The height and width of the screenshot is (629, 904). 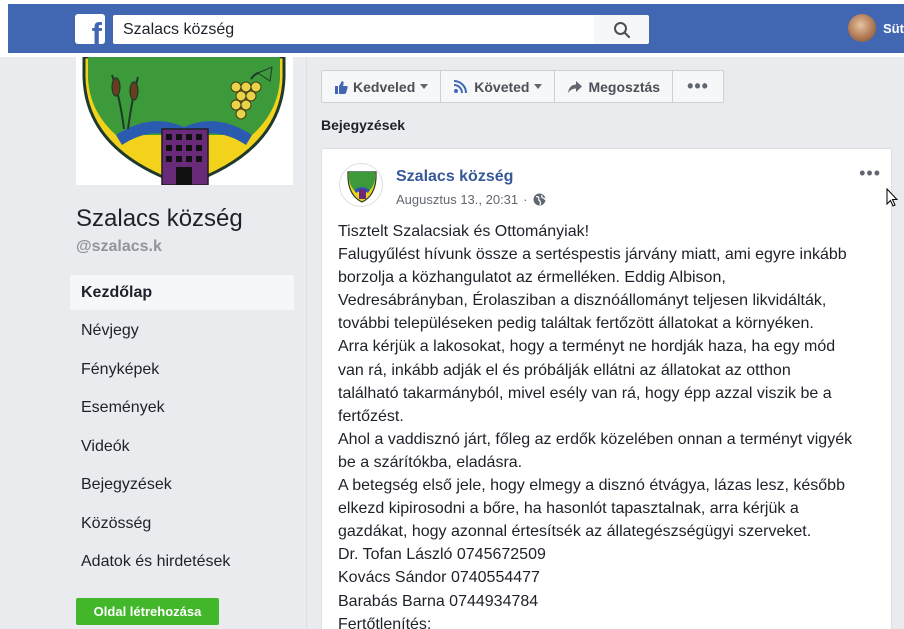 I want to click on like-button: Kedveled, so click(x=382, y=86).